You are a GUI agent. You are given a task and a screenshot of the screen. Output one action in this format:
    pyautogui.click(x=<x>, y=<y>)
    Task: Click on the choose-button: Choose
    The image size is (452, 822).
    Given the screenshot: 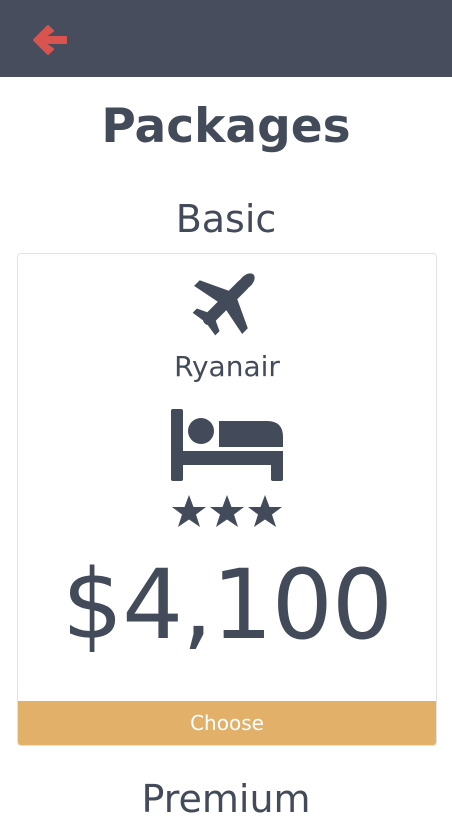 What is the action you would take?
    pyautogui.click(x=227, y=723)
    